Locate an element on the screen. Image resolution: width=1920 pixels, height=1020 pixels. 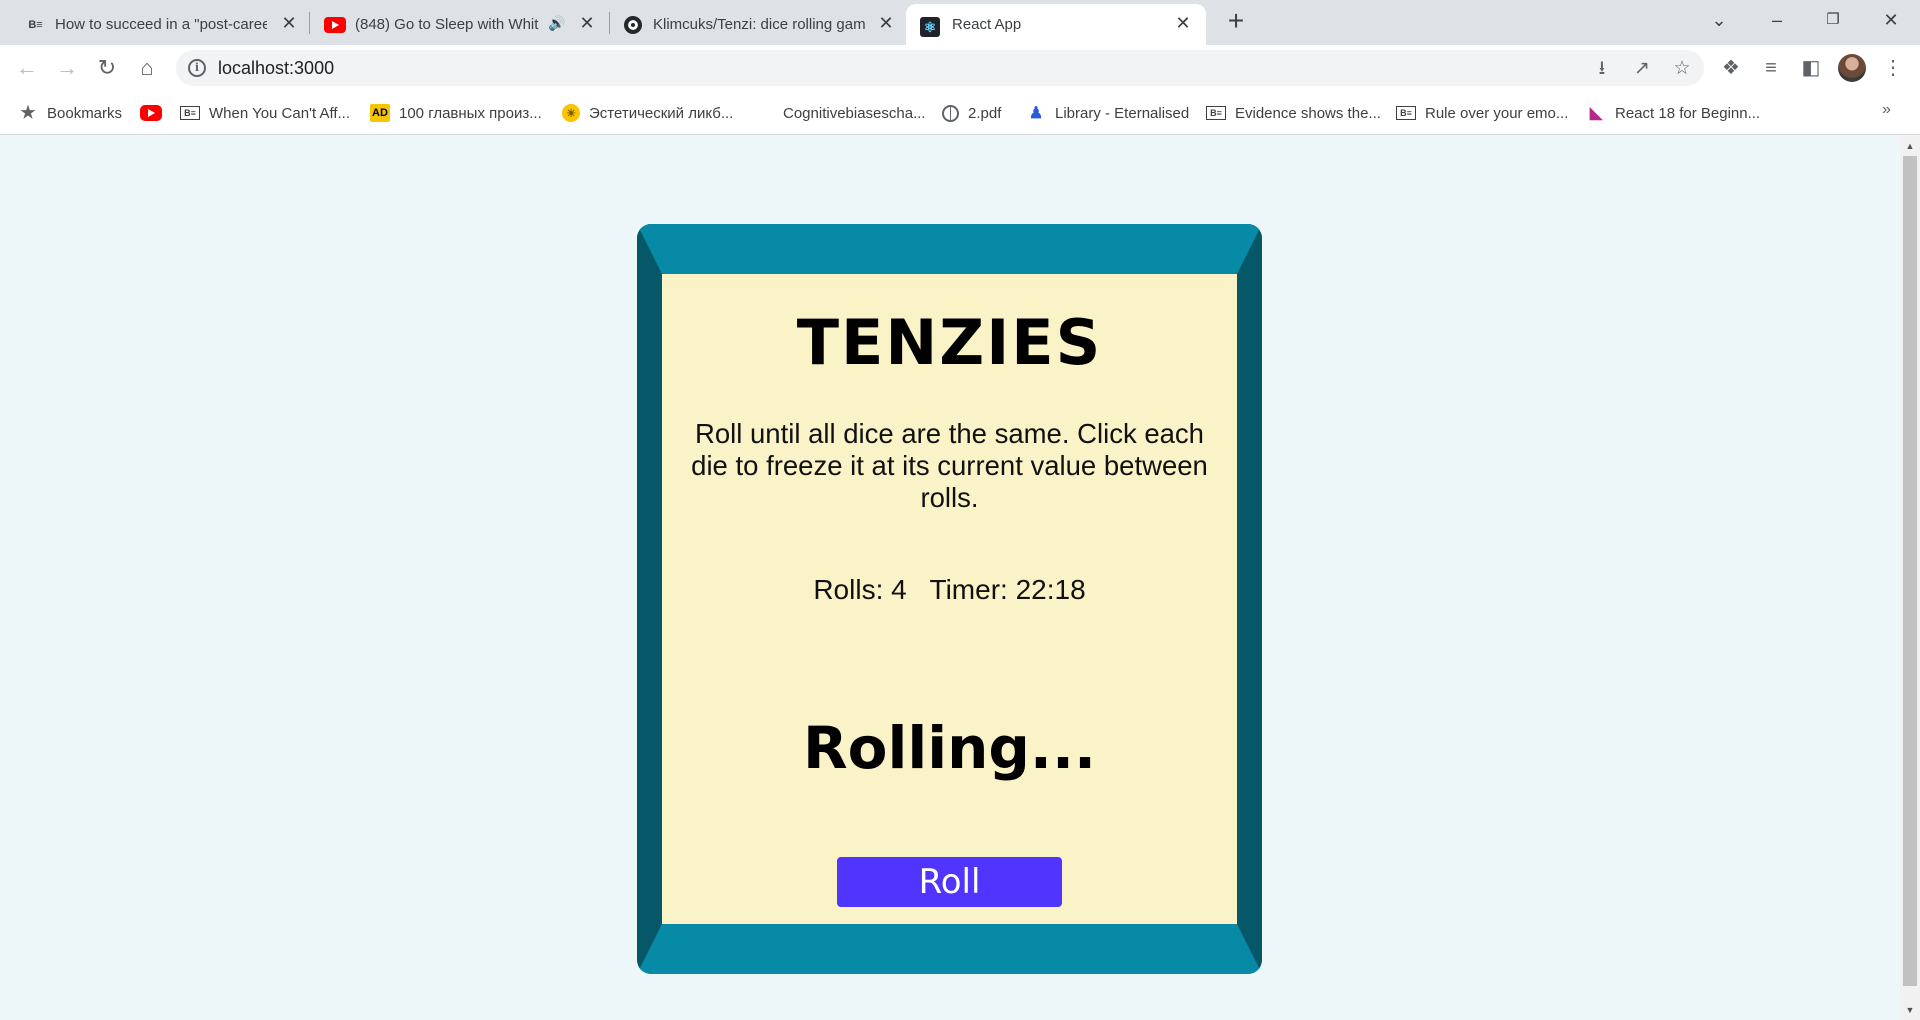
bookmark-label: Bookmarks is located at coordinates (85, 113).